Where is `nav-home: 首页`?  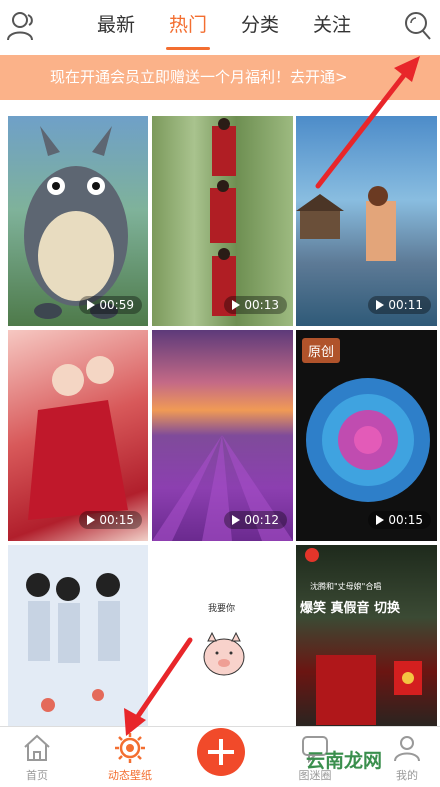 nav-home: 首页 is located at coordinates (44, 757).